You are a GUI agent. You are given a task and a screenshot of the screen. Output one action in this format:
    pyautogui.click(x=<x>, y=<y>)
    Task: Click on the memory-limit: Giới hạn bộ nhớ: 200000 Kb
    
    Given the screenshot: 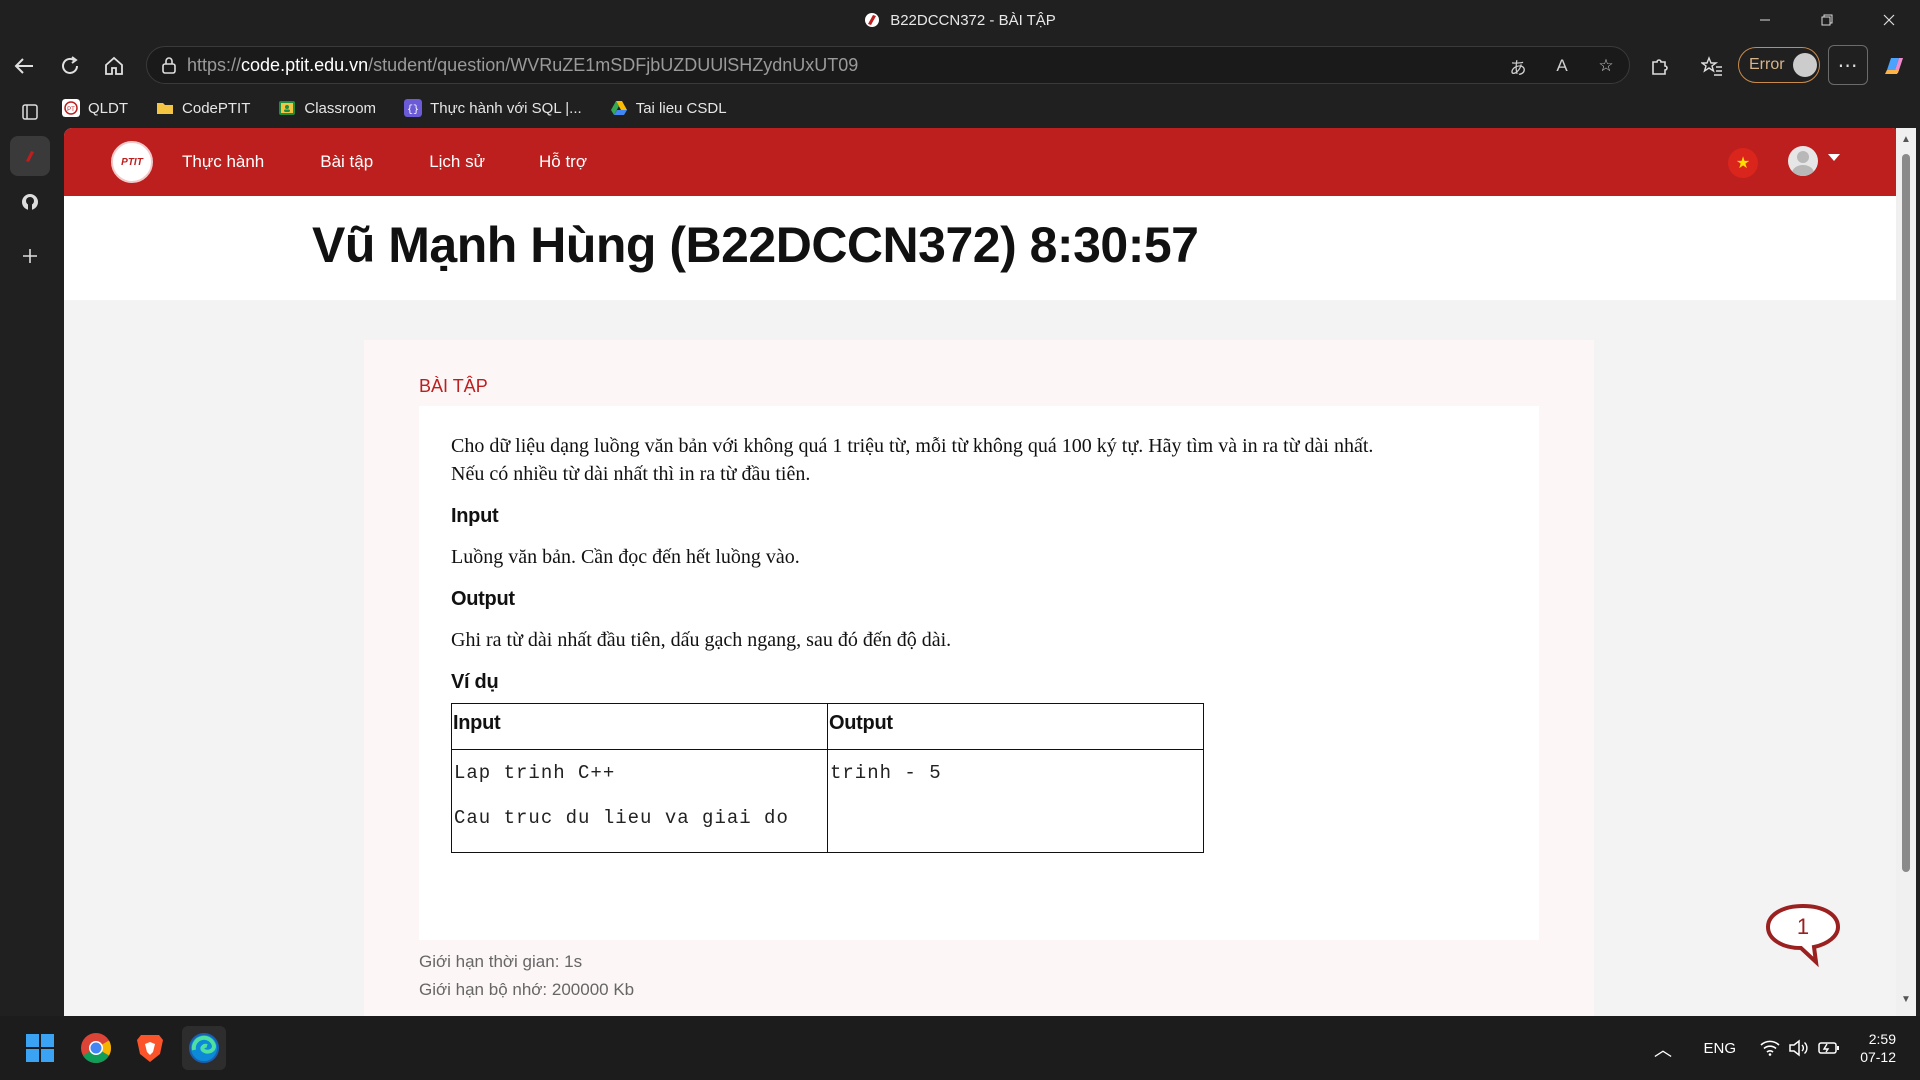 What is the action you would take?
    pyautogui.click(x=527, y=989)
    